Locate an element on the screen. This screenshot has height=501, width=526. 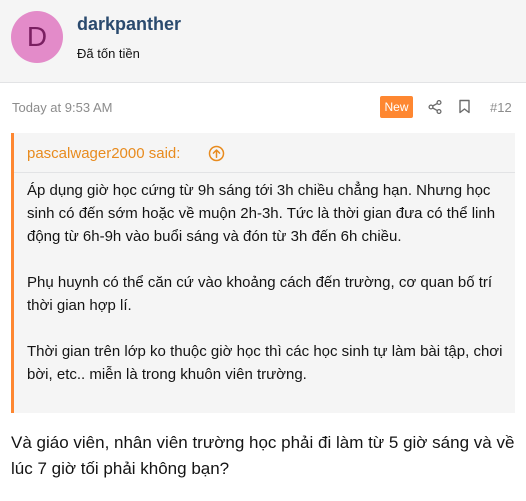
bookmark-icon is located at coordinates (464, 106).